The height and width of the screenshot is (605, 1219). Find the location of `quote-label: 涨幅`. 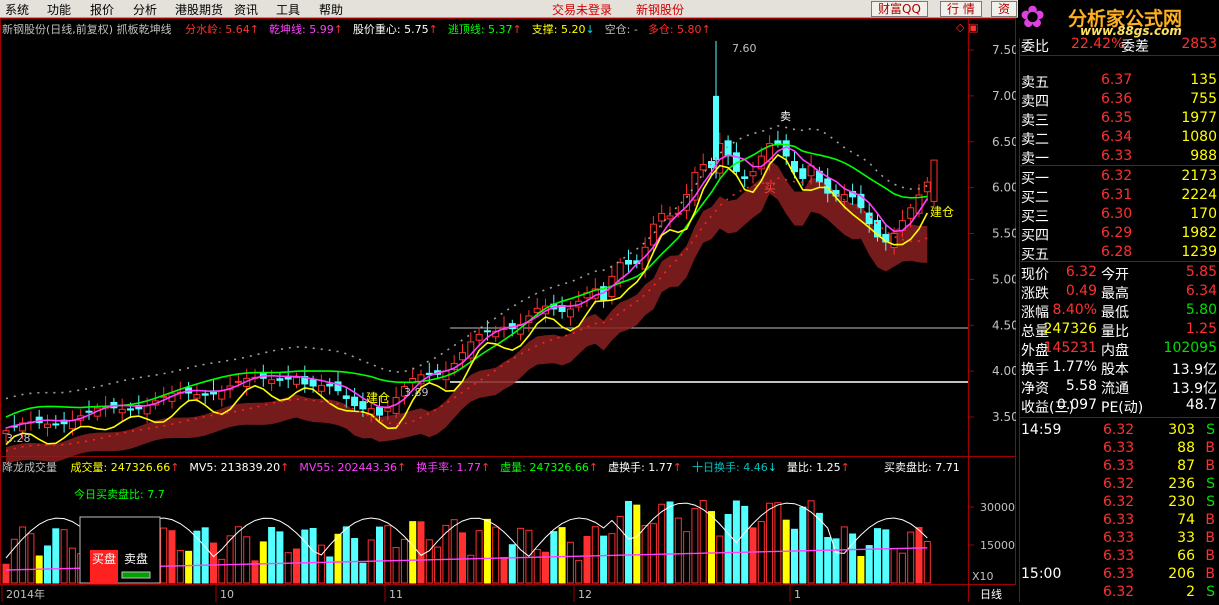

quote-label: 涨幅 is located at coordinates (1035, 313).